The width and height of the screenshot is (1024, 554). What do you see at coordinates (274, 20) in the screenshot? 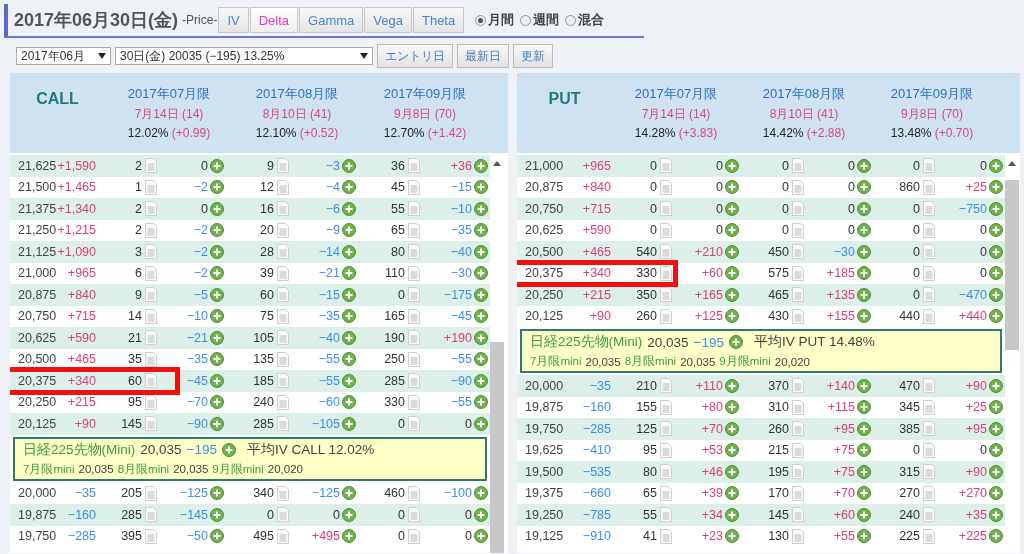
I see `greek-tab: Delta` at bounding box center [274, 20].